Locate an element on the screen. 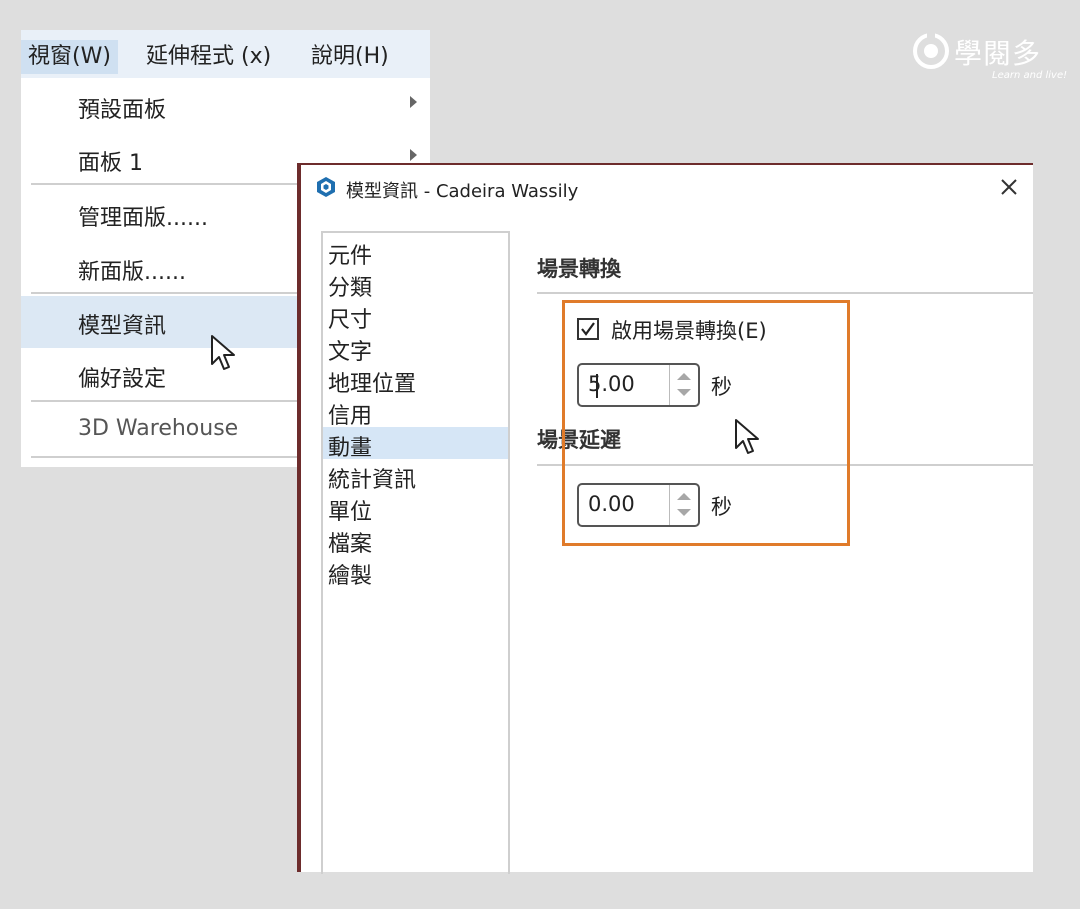 This screenshot has height=909, width=1080. category-item-components: 元件 is located at coordinates (415, 252).